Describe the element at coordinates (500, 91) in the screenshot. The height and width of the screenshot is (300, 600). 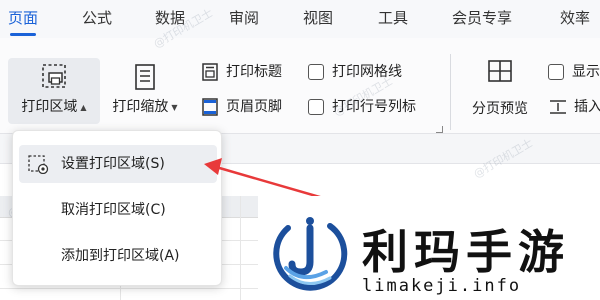
I see `page-break-preview-button: 分页预览` at that location.